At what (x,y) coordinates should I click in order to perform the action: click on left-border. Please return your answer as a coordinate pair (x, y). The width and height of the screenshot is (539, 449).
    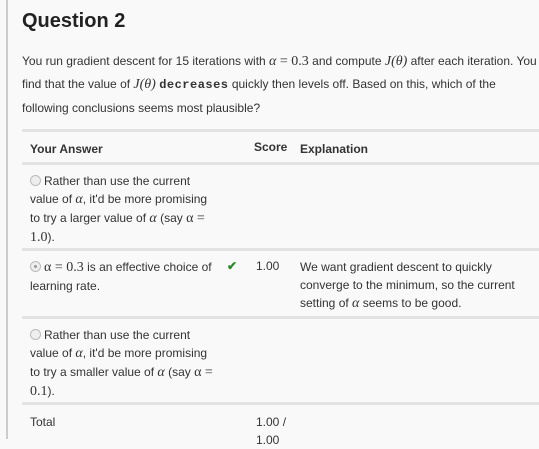
    Looking at the image, I should click on (7, 219).